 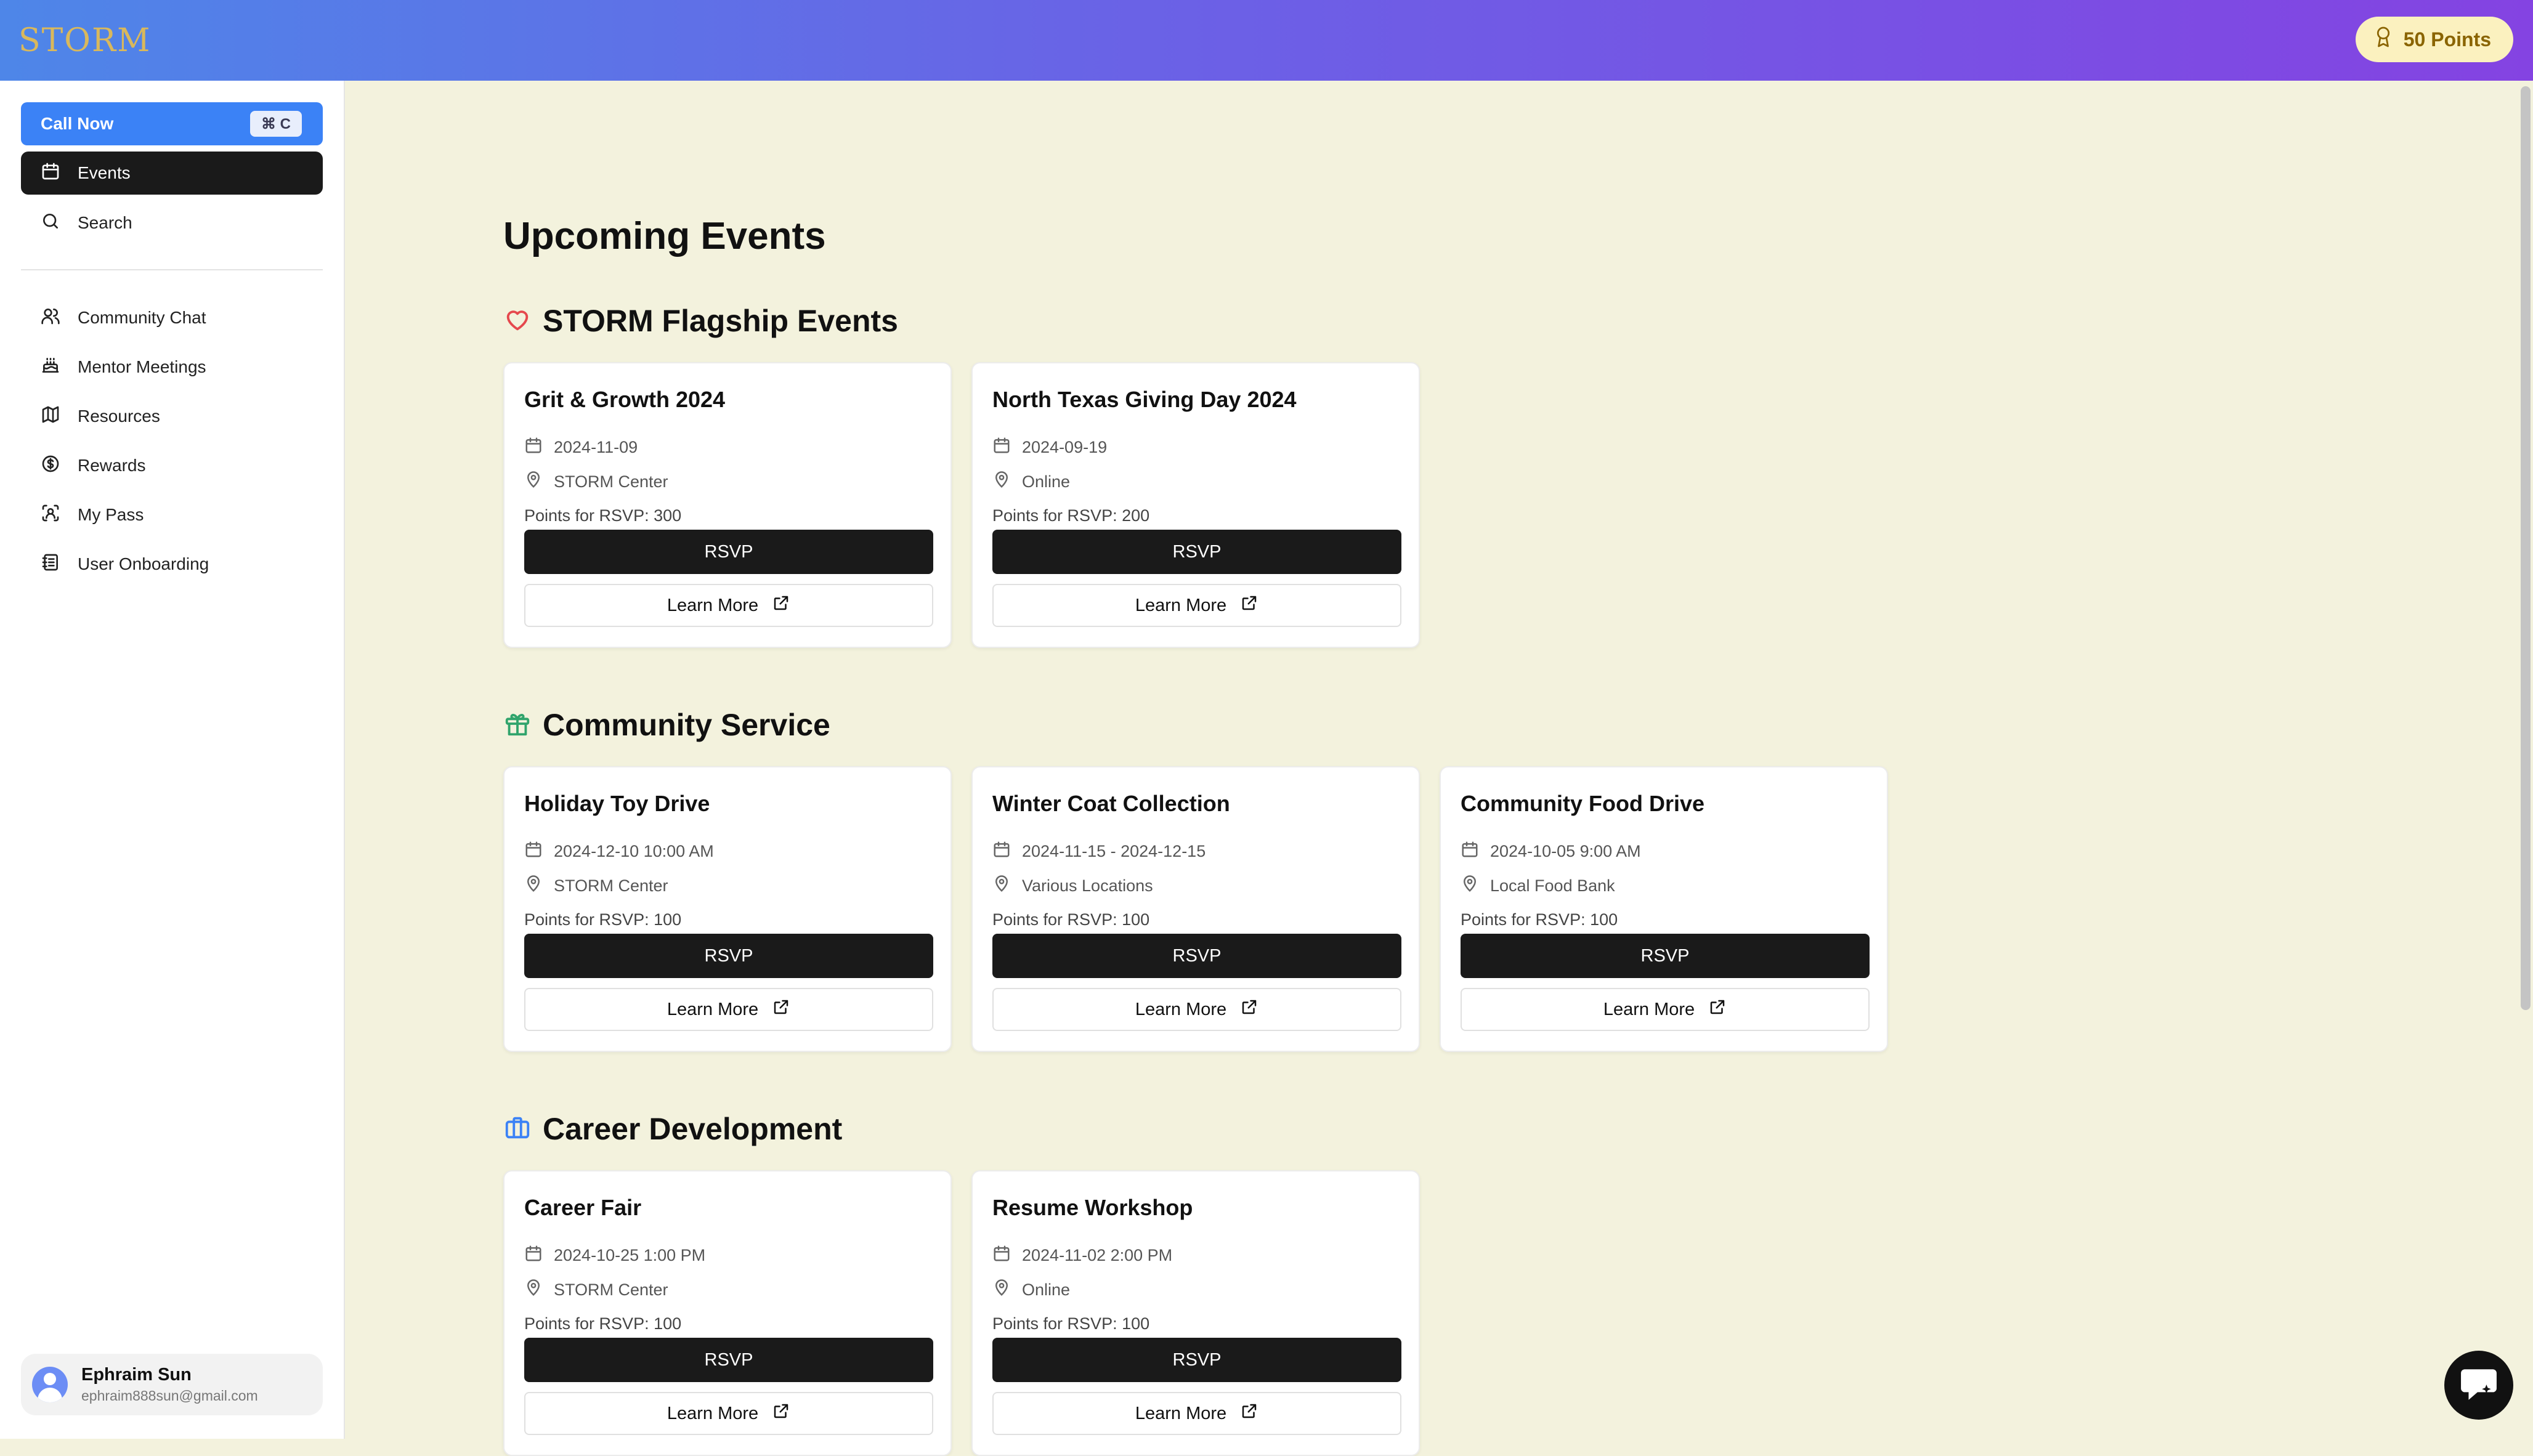 I want to click on sidebar-item-events: Events, so click(x=172, y=173).